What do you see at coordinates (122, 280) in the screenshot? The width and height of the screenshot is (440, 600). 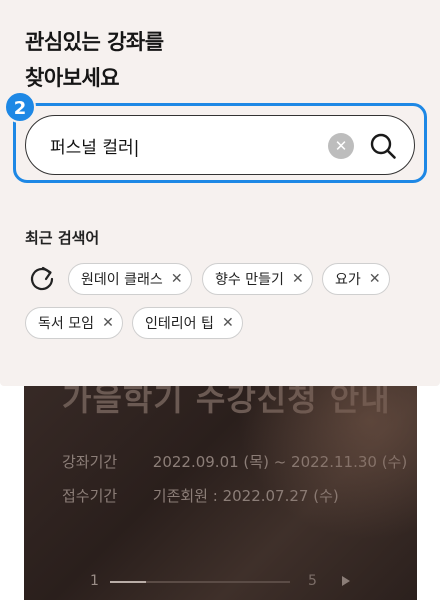 I see `chip-label: 원데이 클래스` at bounding box center [122, 280].